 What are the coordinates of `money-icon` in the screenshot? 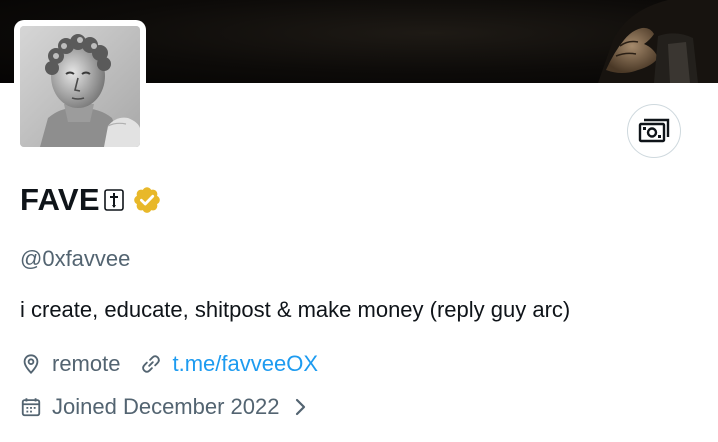 It's located at (654, 130).